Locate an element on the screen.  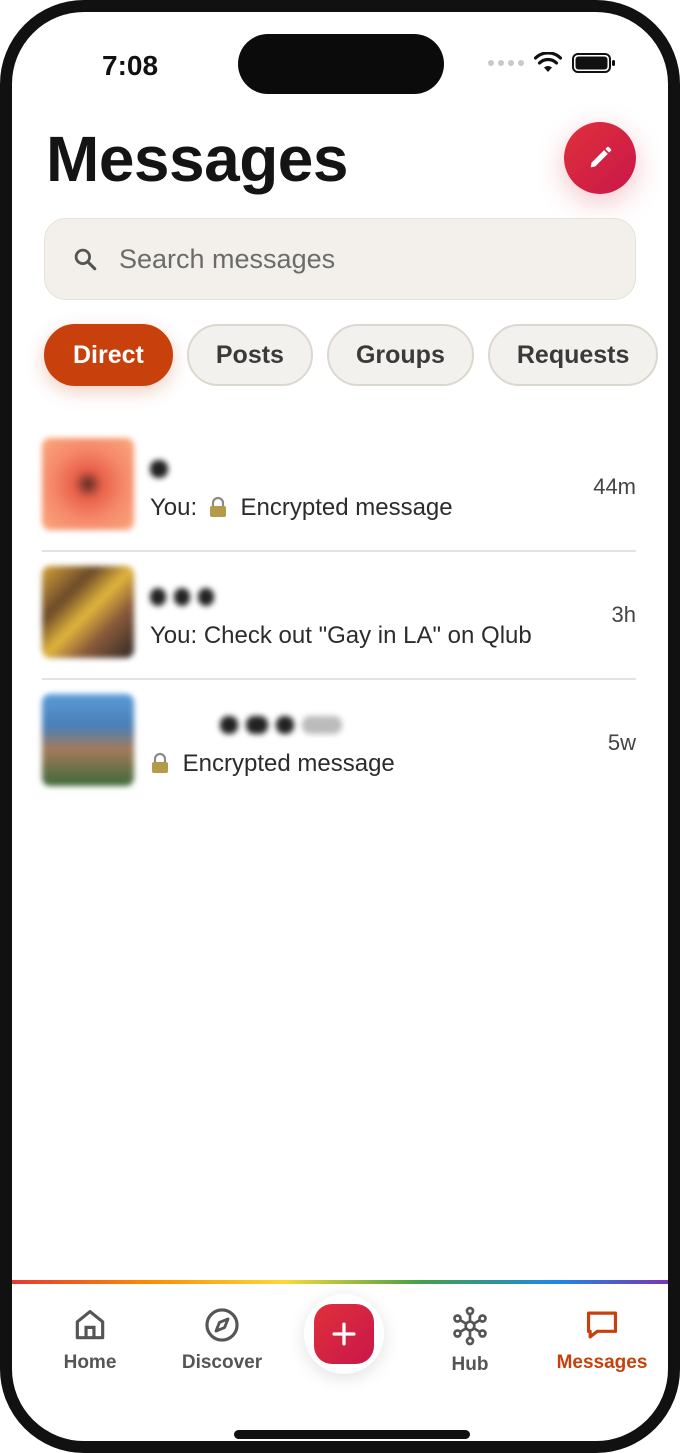
home-icon is located at coordinates (90, 1324).